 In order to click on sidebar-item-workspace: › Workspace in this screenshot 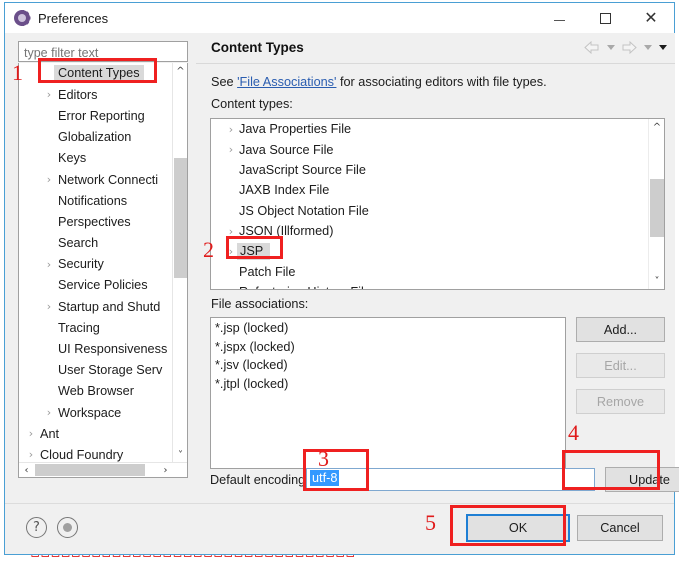, I will do `click(96, 412)`.